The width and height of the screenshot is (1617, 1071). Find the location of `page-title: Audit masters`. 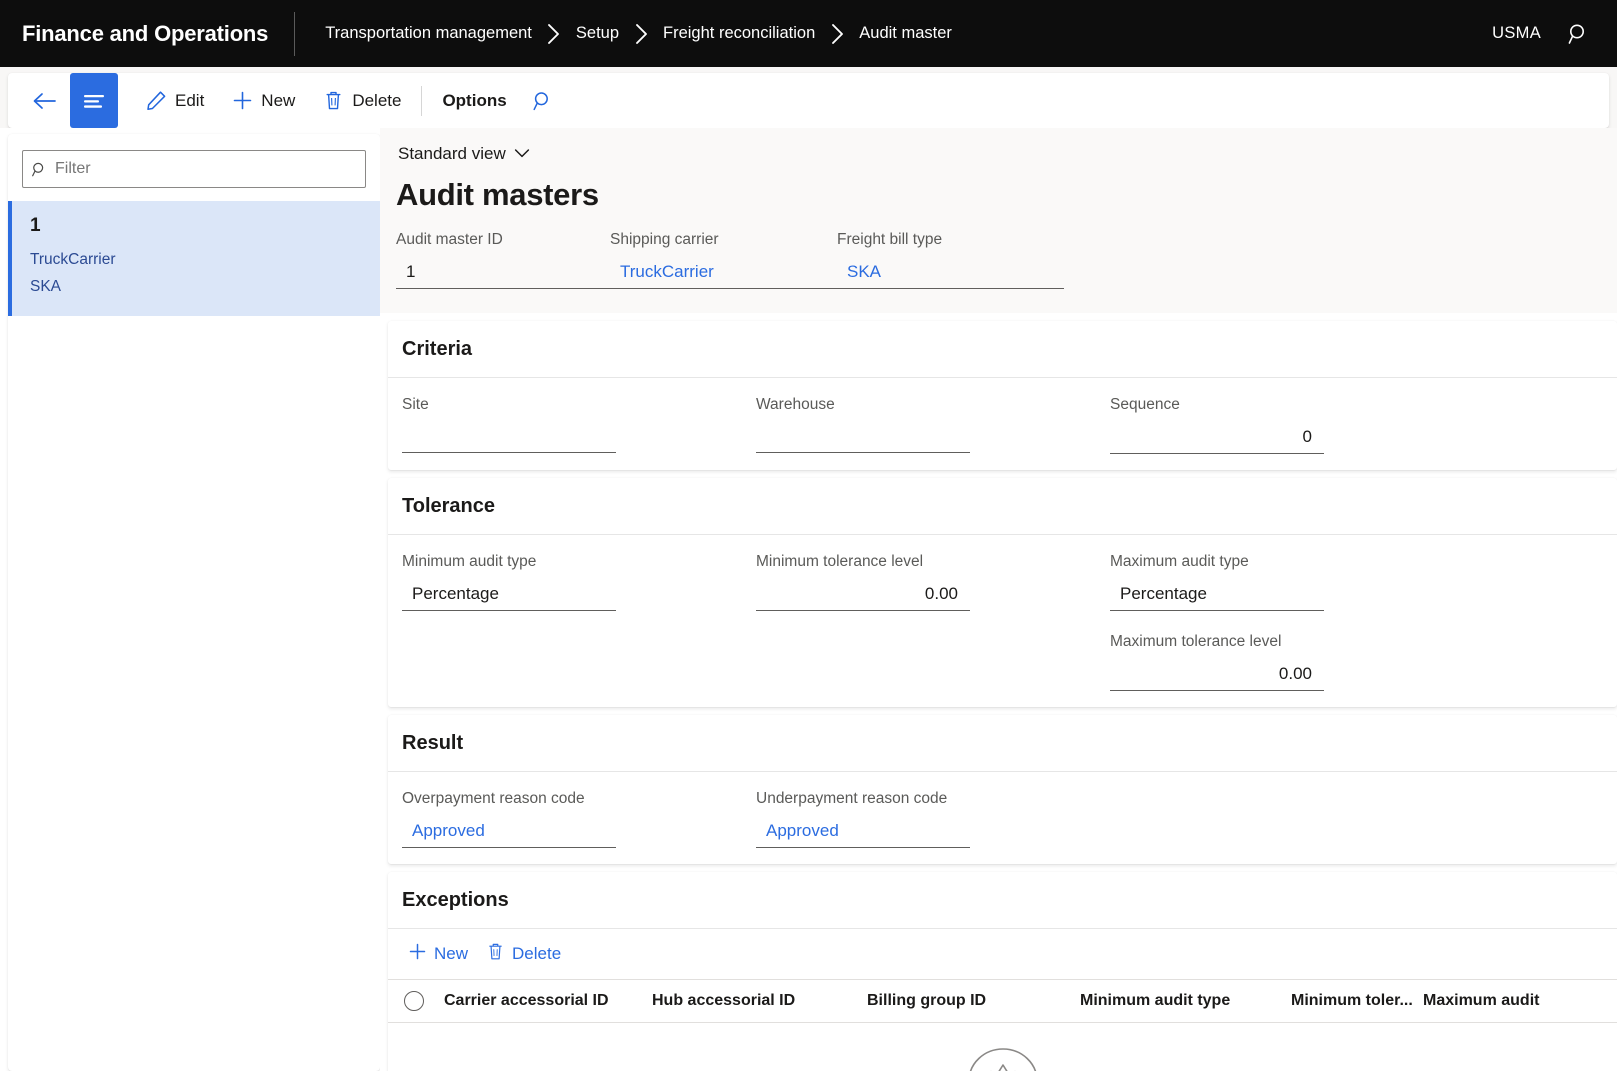

page-title: Audit masters is located at coordinates (497, 194).